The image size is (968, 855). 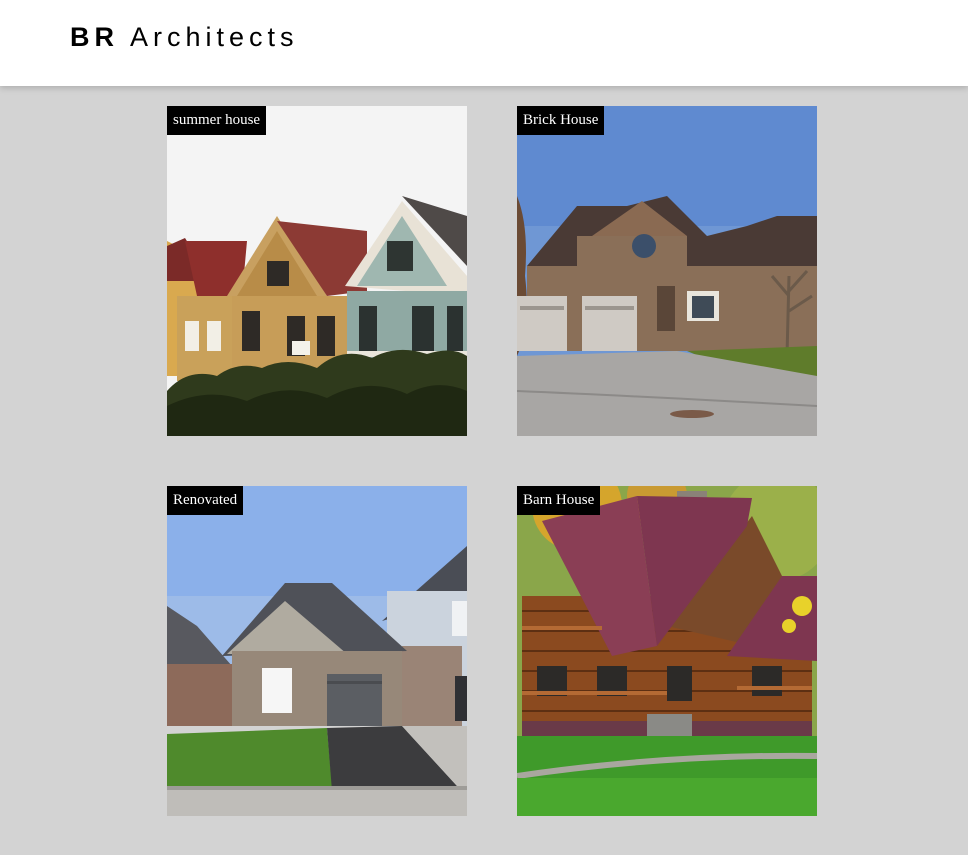 I want to click on summer-house-photo, so click(x=317, y=271).